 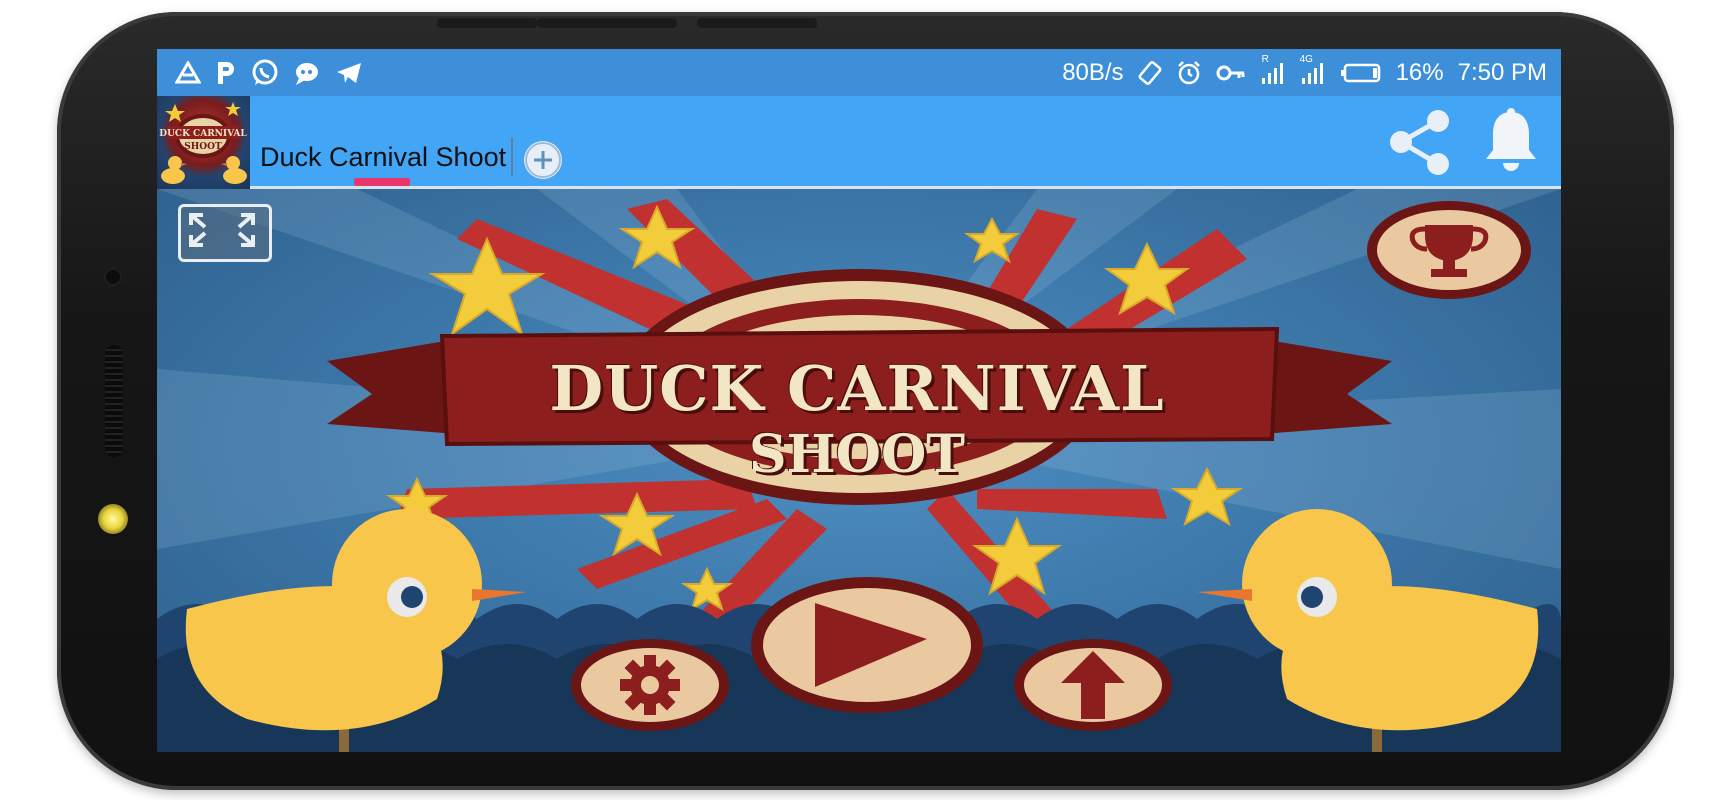 I want to click on share-icon, so click(x=1419, y=142).